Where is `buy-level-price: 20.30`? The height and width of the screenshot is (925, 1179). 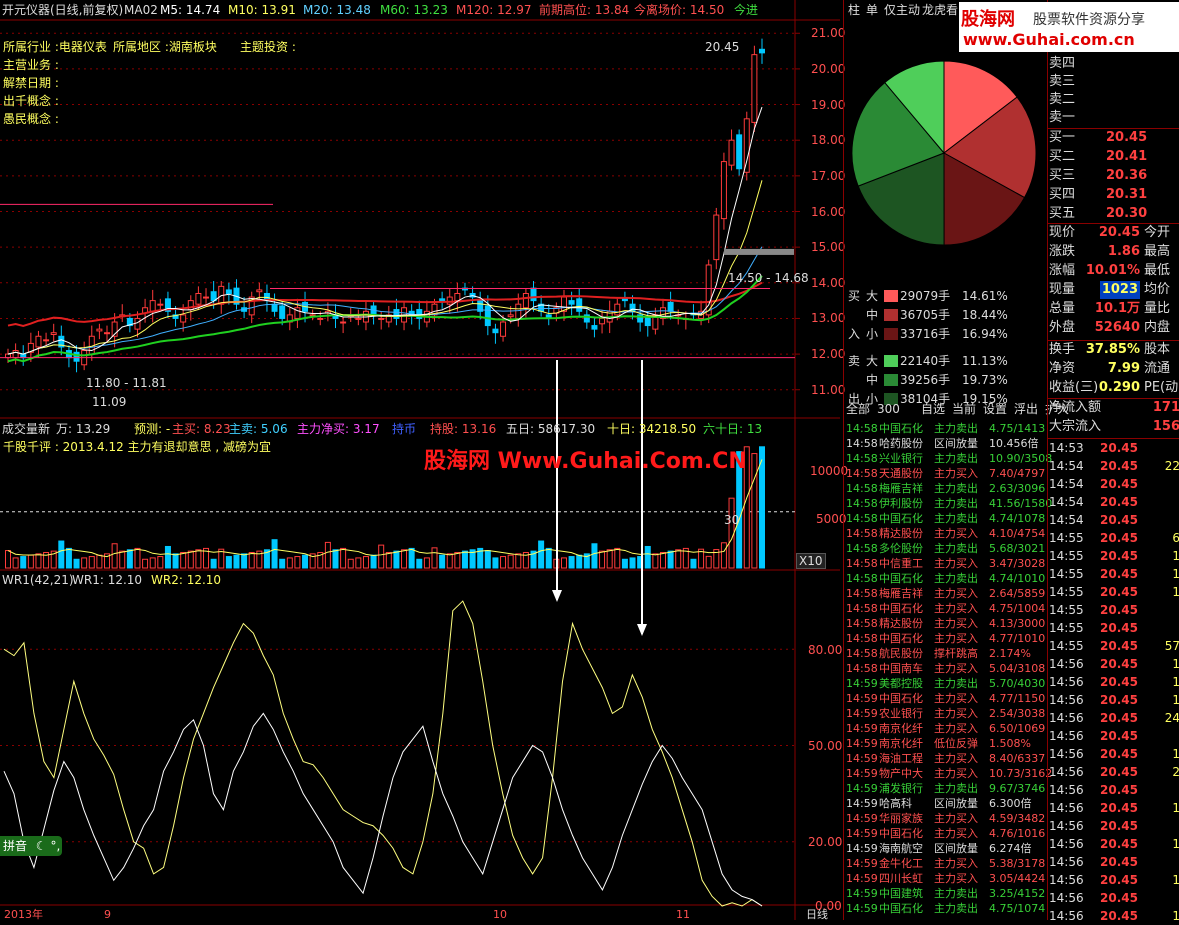
buy-level-price: 20.30 is located at coordinates (1127, 213).